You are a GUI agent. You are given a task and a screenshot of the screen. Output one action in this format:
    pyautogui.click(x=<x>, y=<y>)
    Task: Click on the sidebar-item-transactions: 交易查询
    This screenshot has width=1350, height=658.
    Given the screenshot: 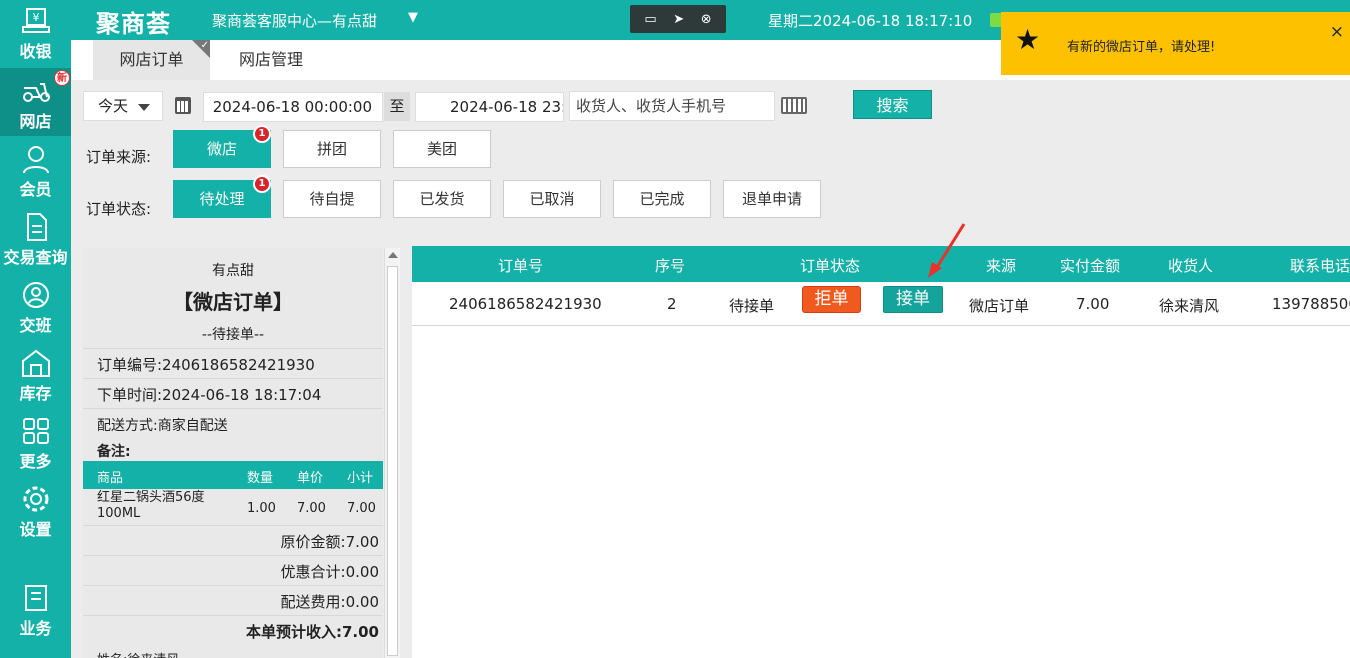 What is the action you would take?
    pyautogui.click(x=35, y=238)
    